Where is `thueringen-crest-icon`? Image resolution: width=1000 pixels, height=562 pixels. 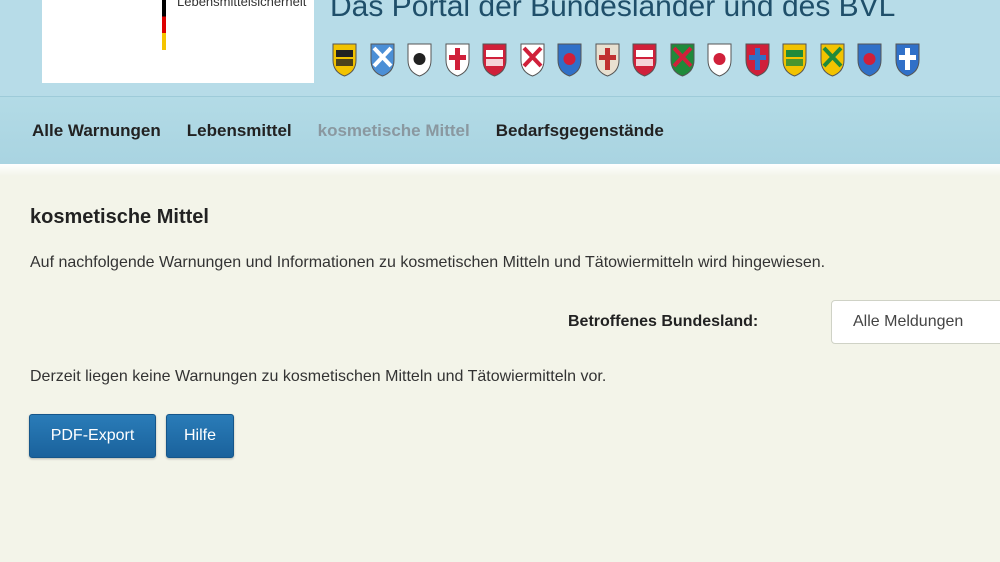 thueringen-crest-icon is located at coordinates (907, 59).